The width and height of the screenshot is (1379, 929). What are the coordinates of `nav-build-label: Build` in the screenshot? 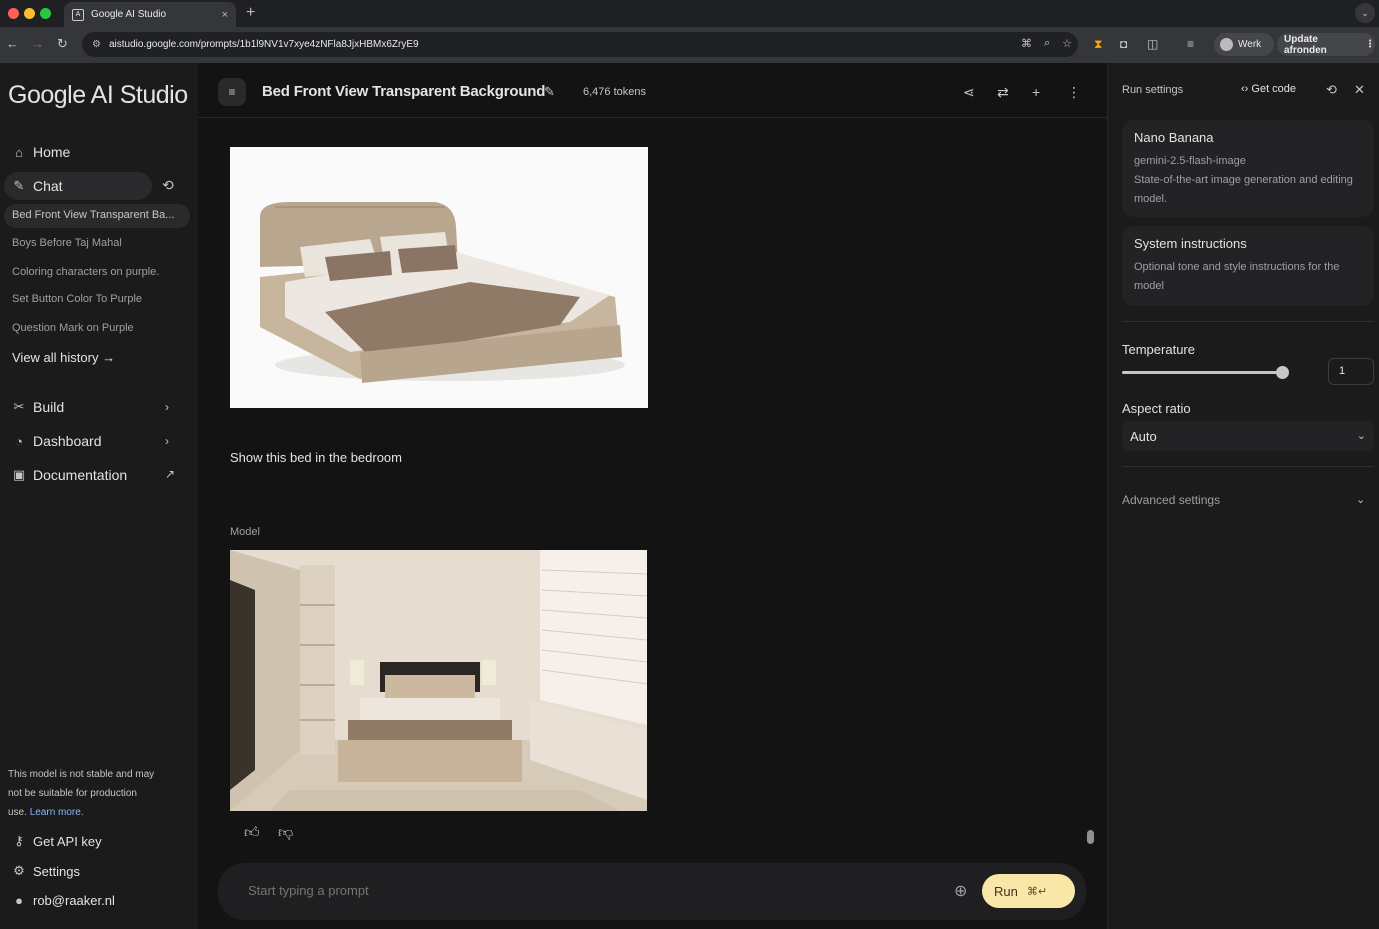 It's located at (49, 407).